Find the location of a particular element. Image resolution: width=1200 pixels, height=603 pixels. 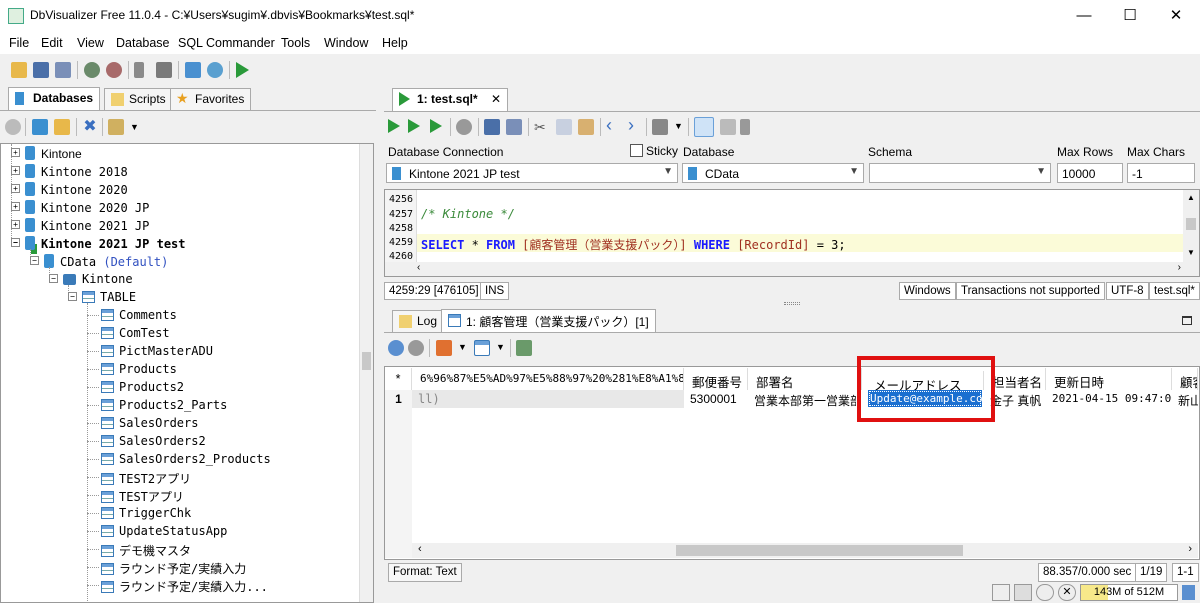

save-all-icon is located at coordinates (63, 70).